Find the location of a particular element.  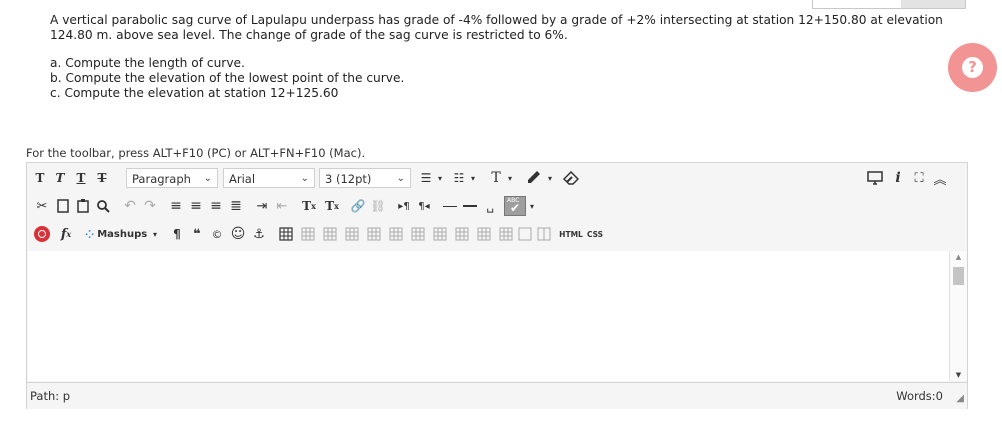

undo-icon: ↶ is located at coordinates (130, 206).